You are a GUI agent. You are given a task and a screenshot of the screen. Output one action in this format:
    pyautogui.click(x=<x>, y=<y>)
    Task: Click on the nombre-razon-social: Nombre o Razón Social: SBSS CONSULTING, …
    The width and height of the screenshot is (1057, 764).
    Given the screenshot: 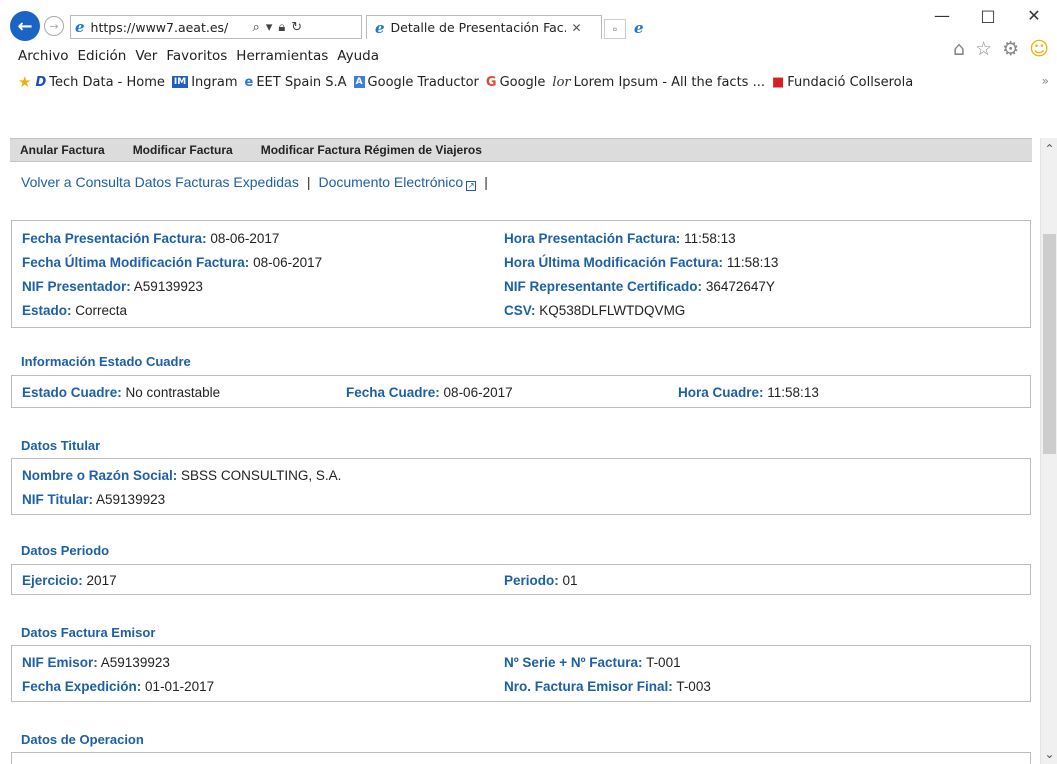 What is the action you would take?
    pyautogui.click(x=182, y=475)
    